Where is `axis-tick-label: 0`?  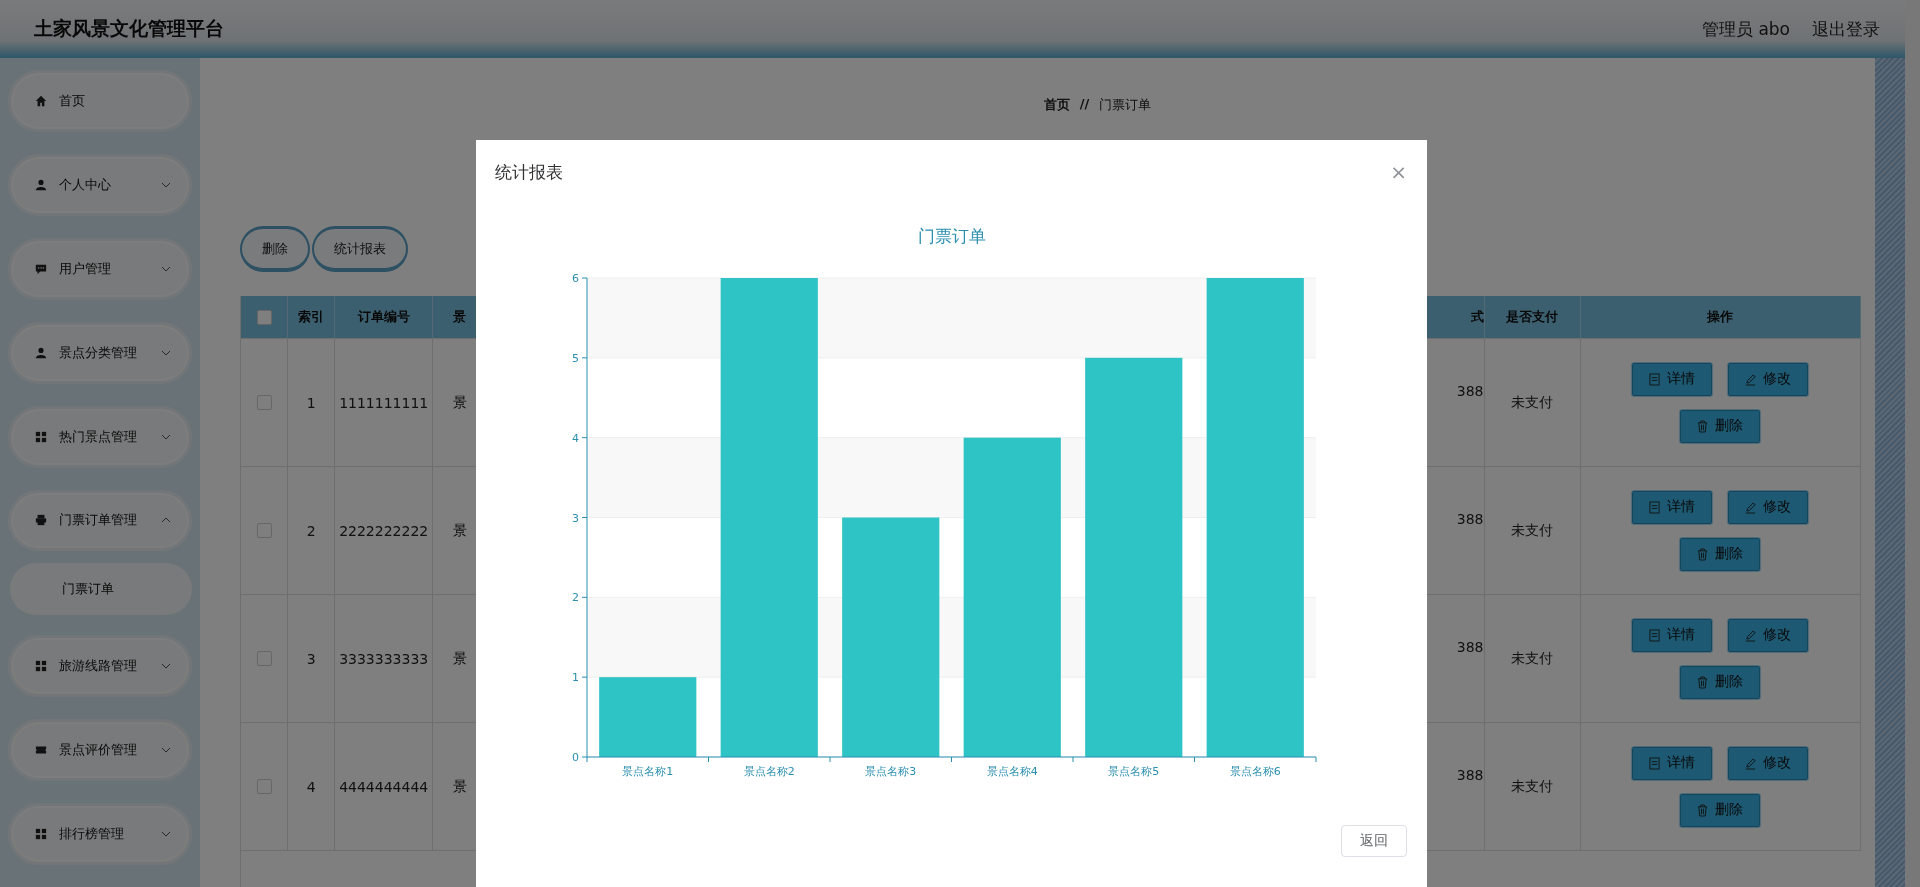 axis-tick-label: 0 is located at coordinates (575, 757).